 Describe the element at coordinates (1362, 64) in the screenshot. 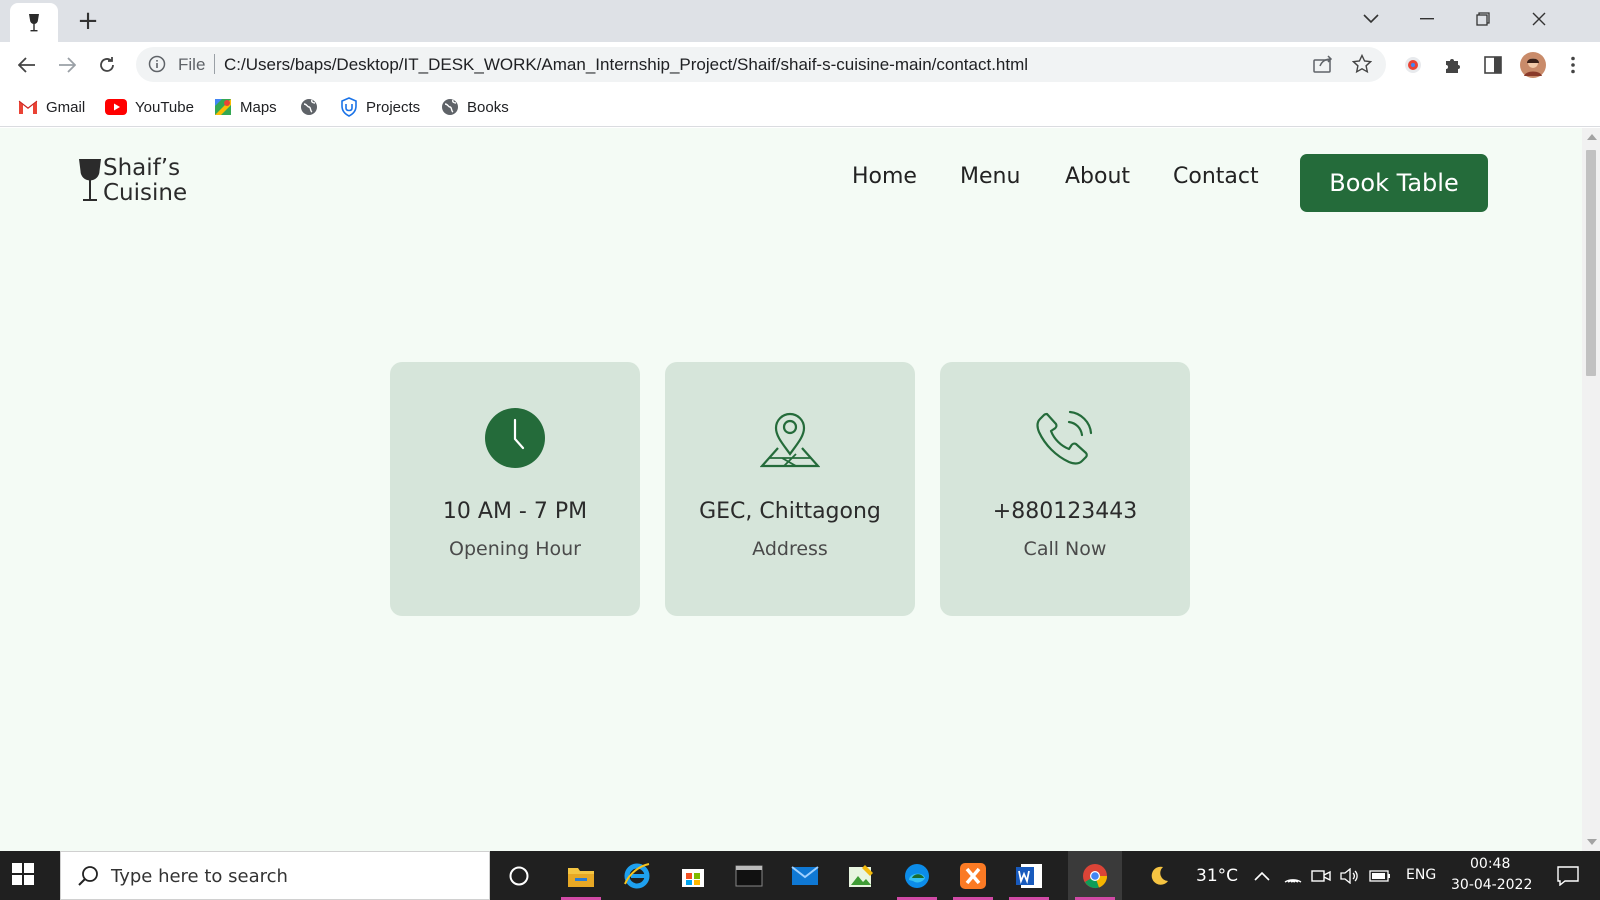

I see `star-icon` at that location.